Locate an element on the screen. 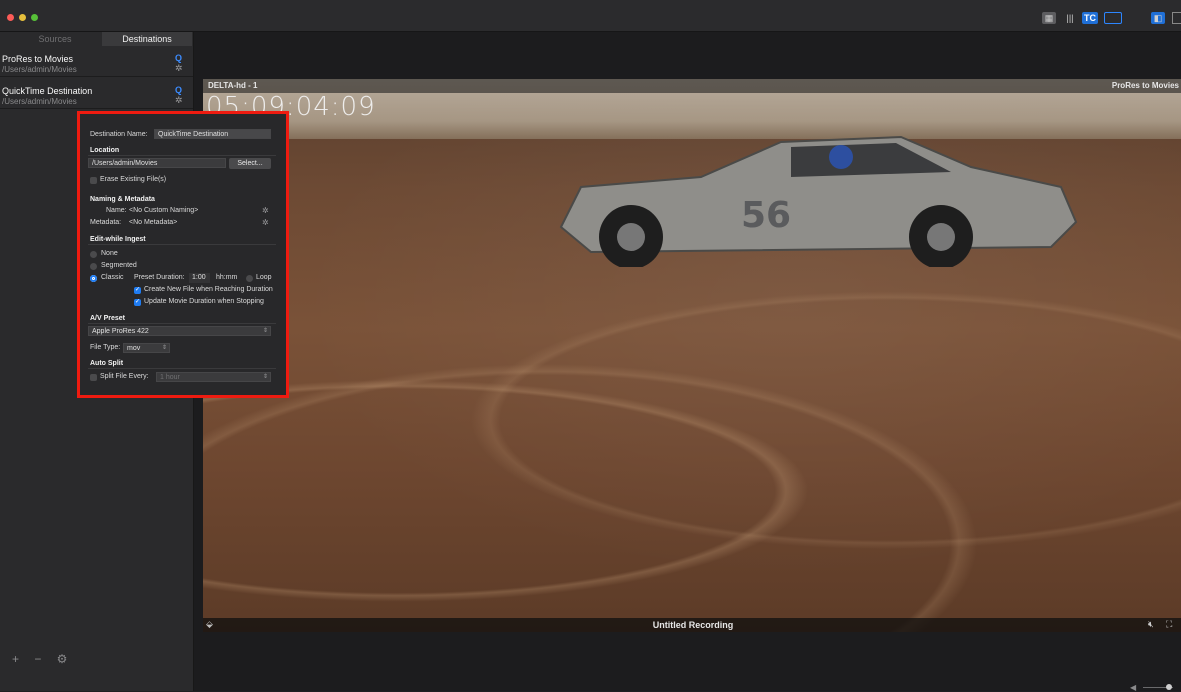 This screenshot has height=692, width=1181. preset-duration-input: 1:00 is located at coordinates (199, 278).